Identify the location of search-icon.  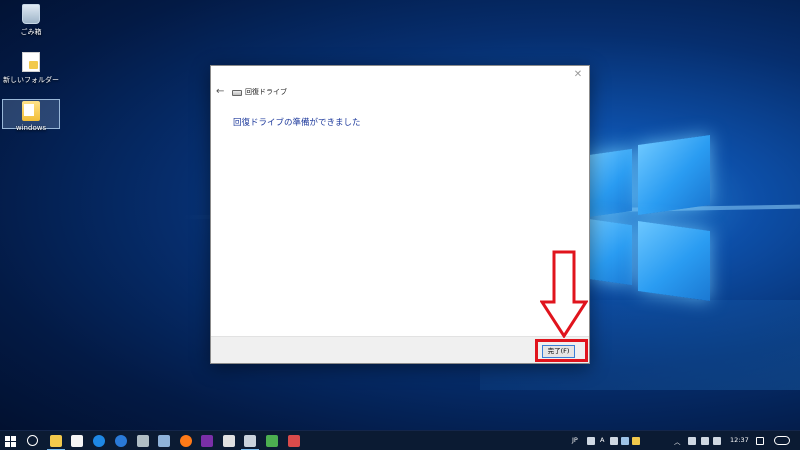
(32, 440).